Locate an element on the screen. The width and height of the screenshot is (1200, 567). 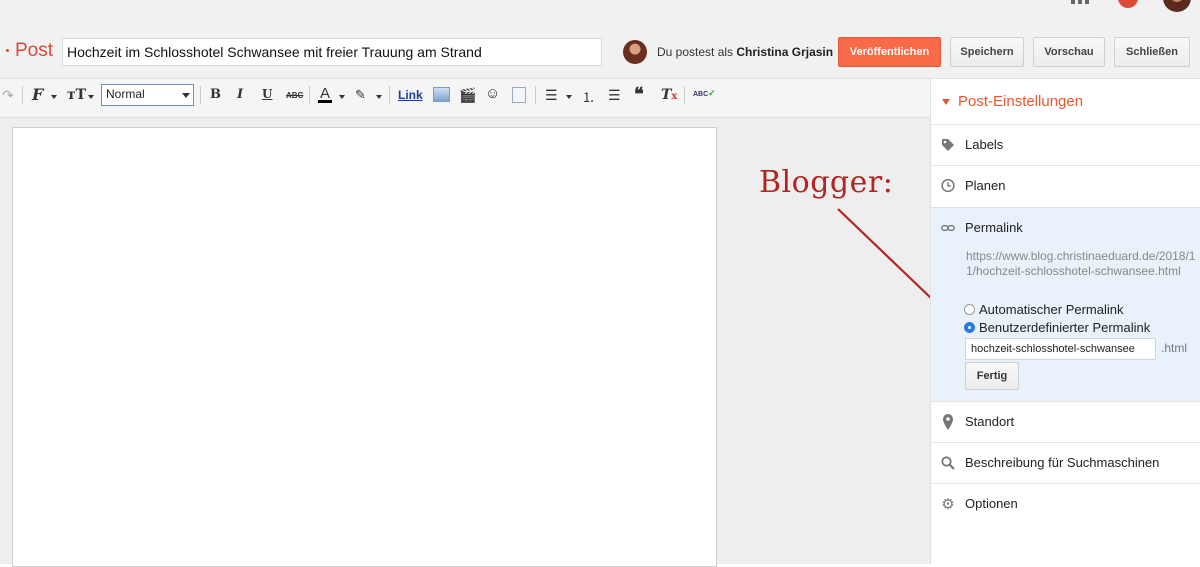
auto-permalink-option: Automatischer Permalink is located at coordinates (1044, 309).